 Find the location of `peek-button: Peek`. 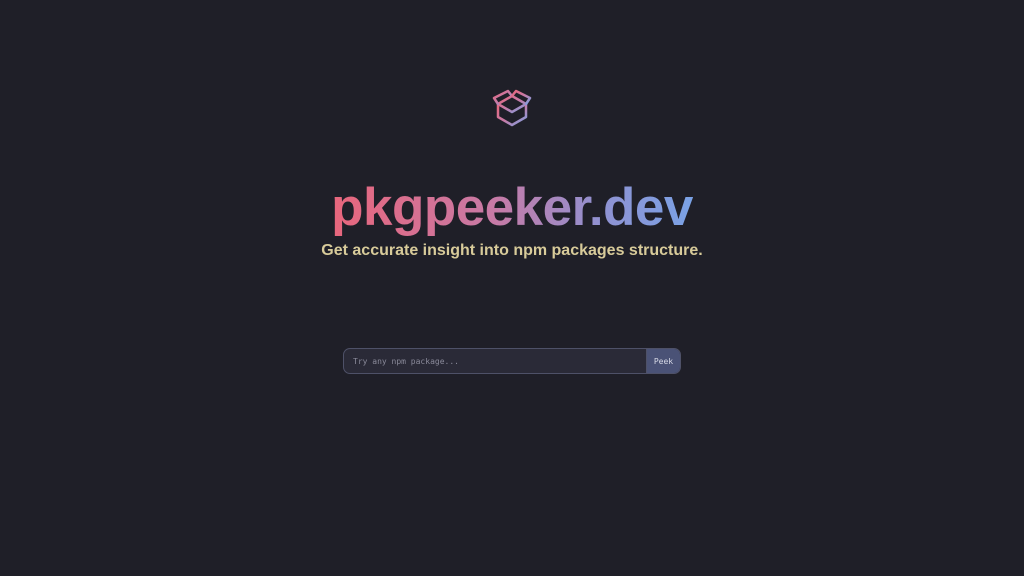

peek-button: Peek is located at coordinates (663, 361).